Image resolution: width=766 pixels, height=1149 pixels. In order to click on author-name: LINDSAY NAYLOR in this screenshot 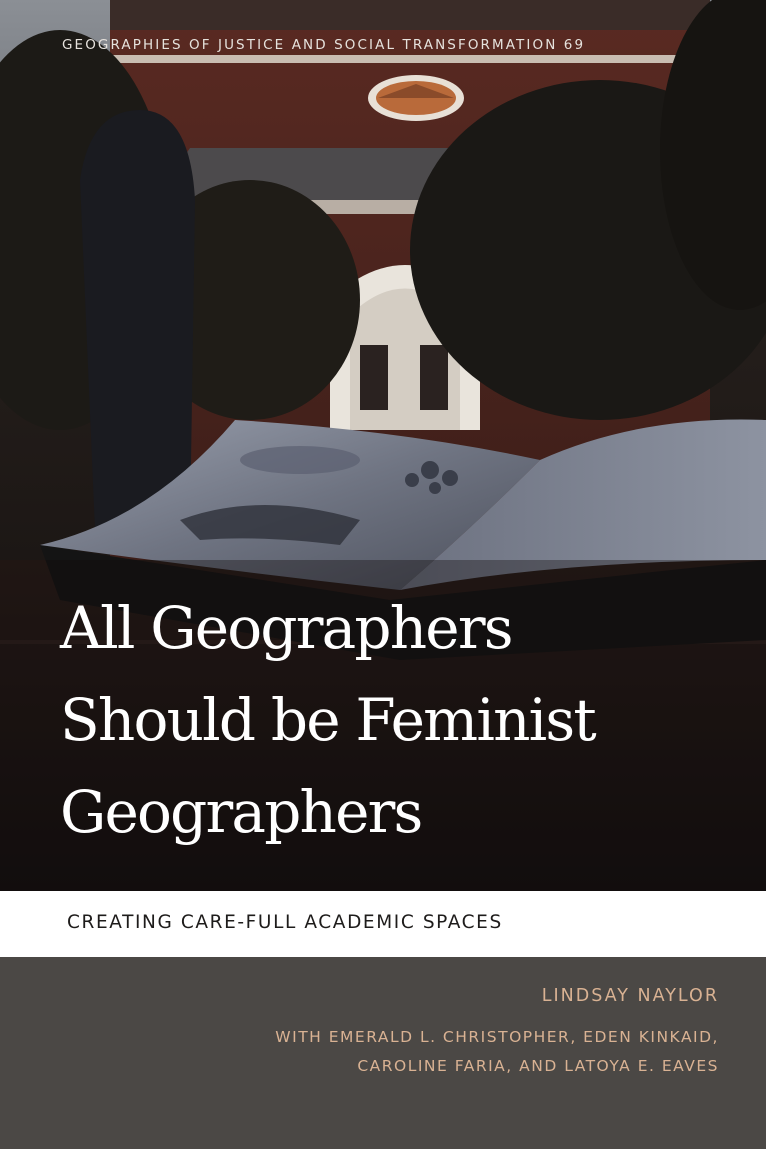, I will do `click(630, 996)`.